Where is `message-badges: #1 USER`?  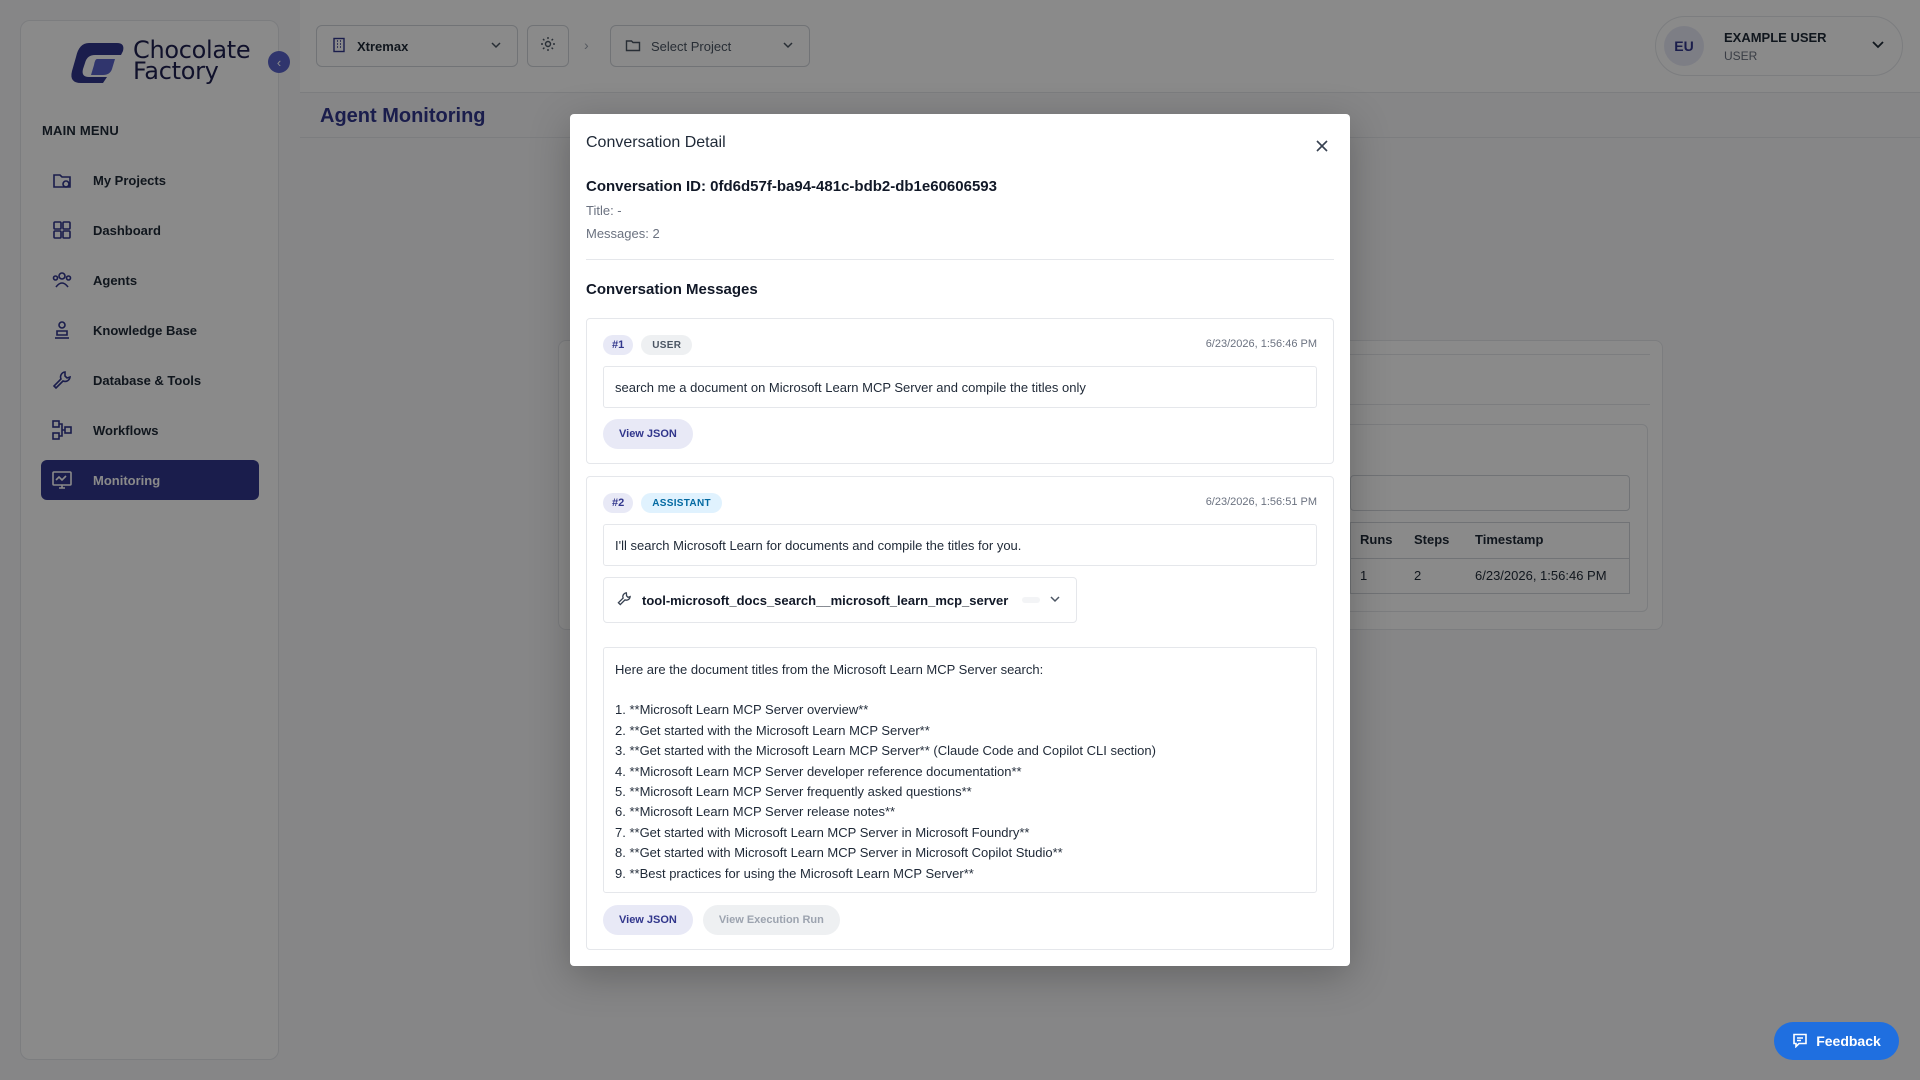
message-badges: #1 USER is located at coordinates (648, 345).